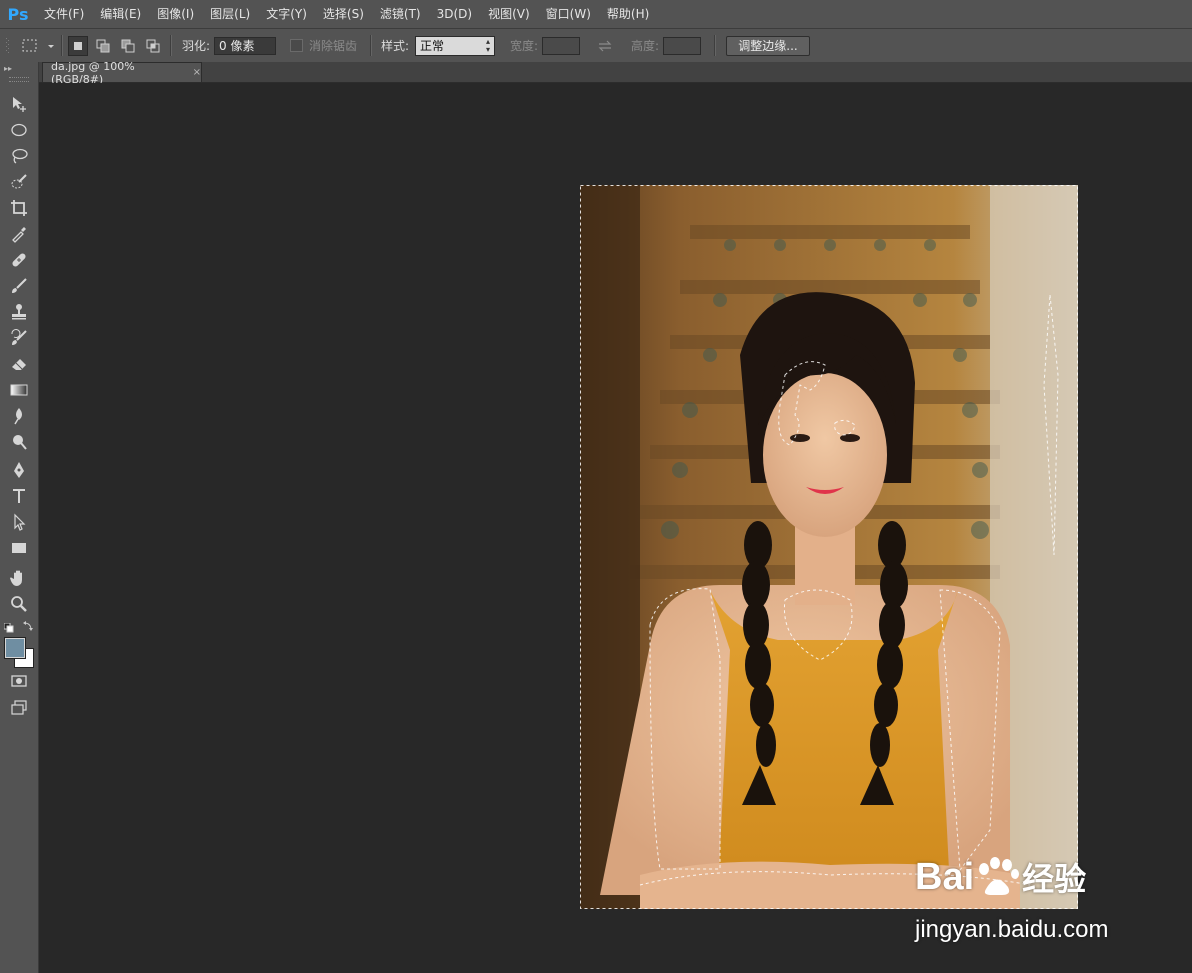 Image resolution: width=1192 pixels, height=973 pixels. Describe the element at coordinates (296, 45) in the screenshot. I see `antialias-checkbox` at that location.